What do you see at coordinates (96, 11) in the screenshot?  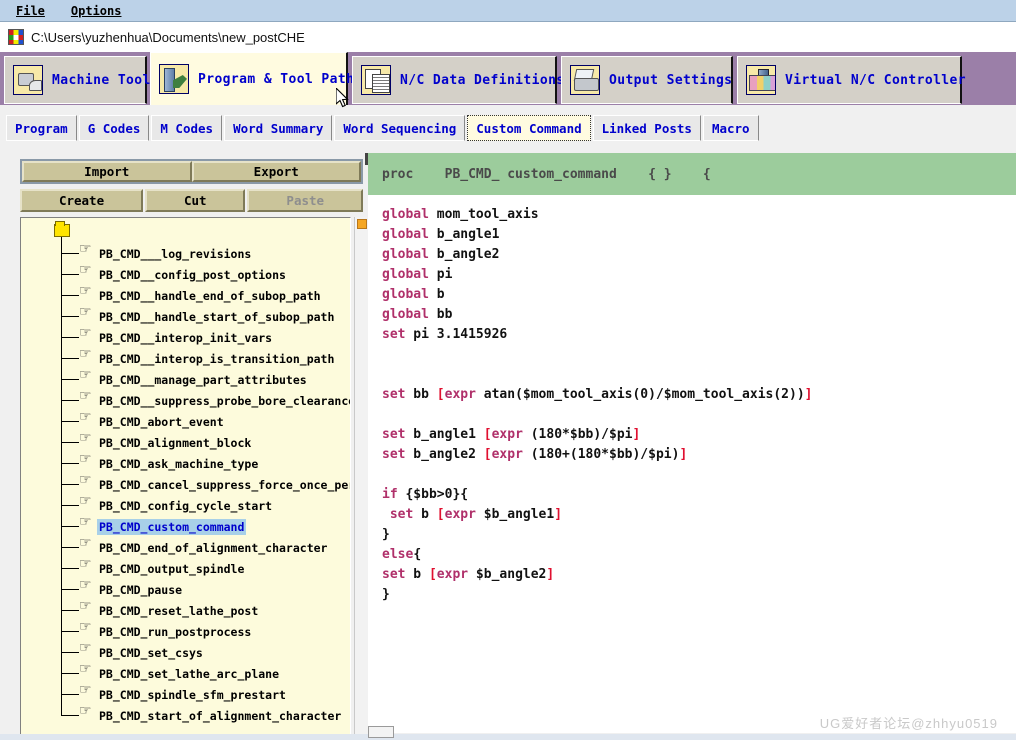 I see `menu-item-options: Options` at bounding box center [96, 11].